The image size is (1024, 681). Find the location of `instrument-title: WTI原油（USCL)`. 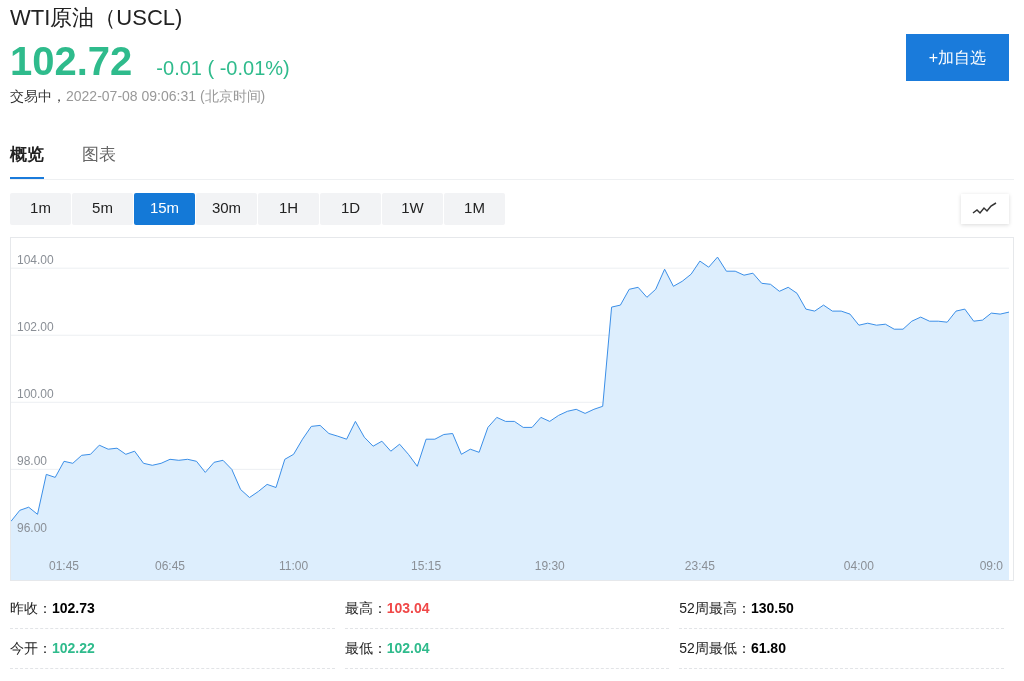

instrument-title: WTI原油（USCL) is located at coordinates (97, 18).